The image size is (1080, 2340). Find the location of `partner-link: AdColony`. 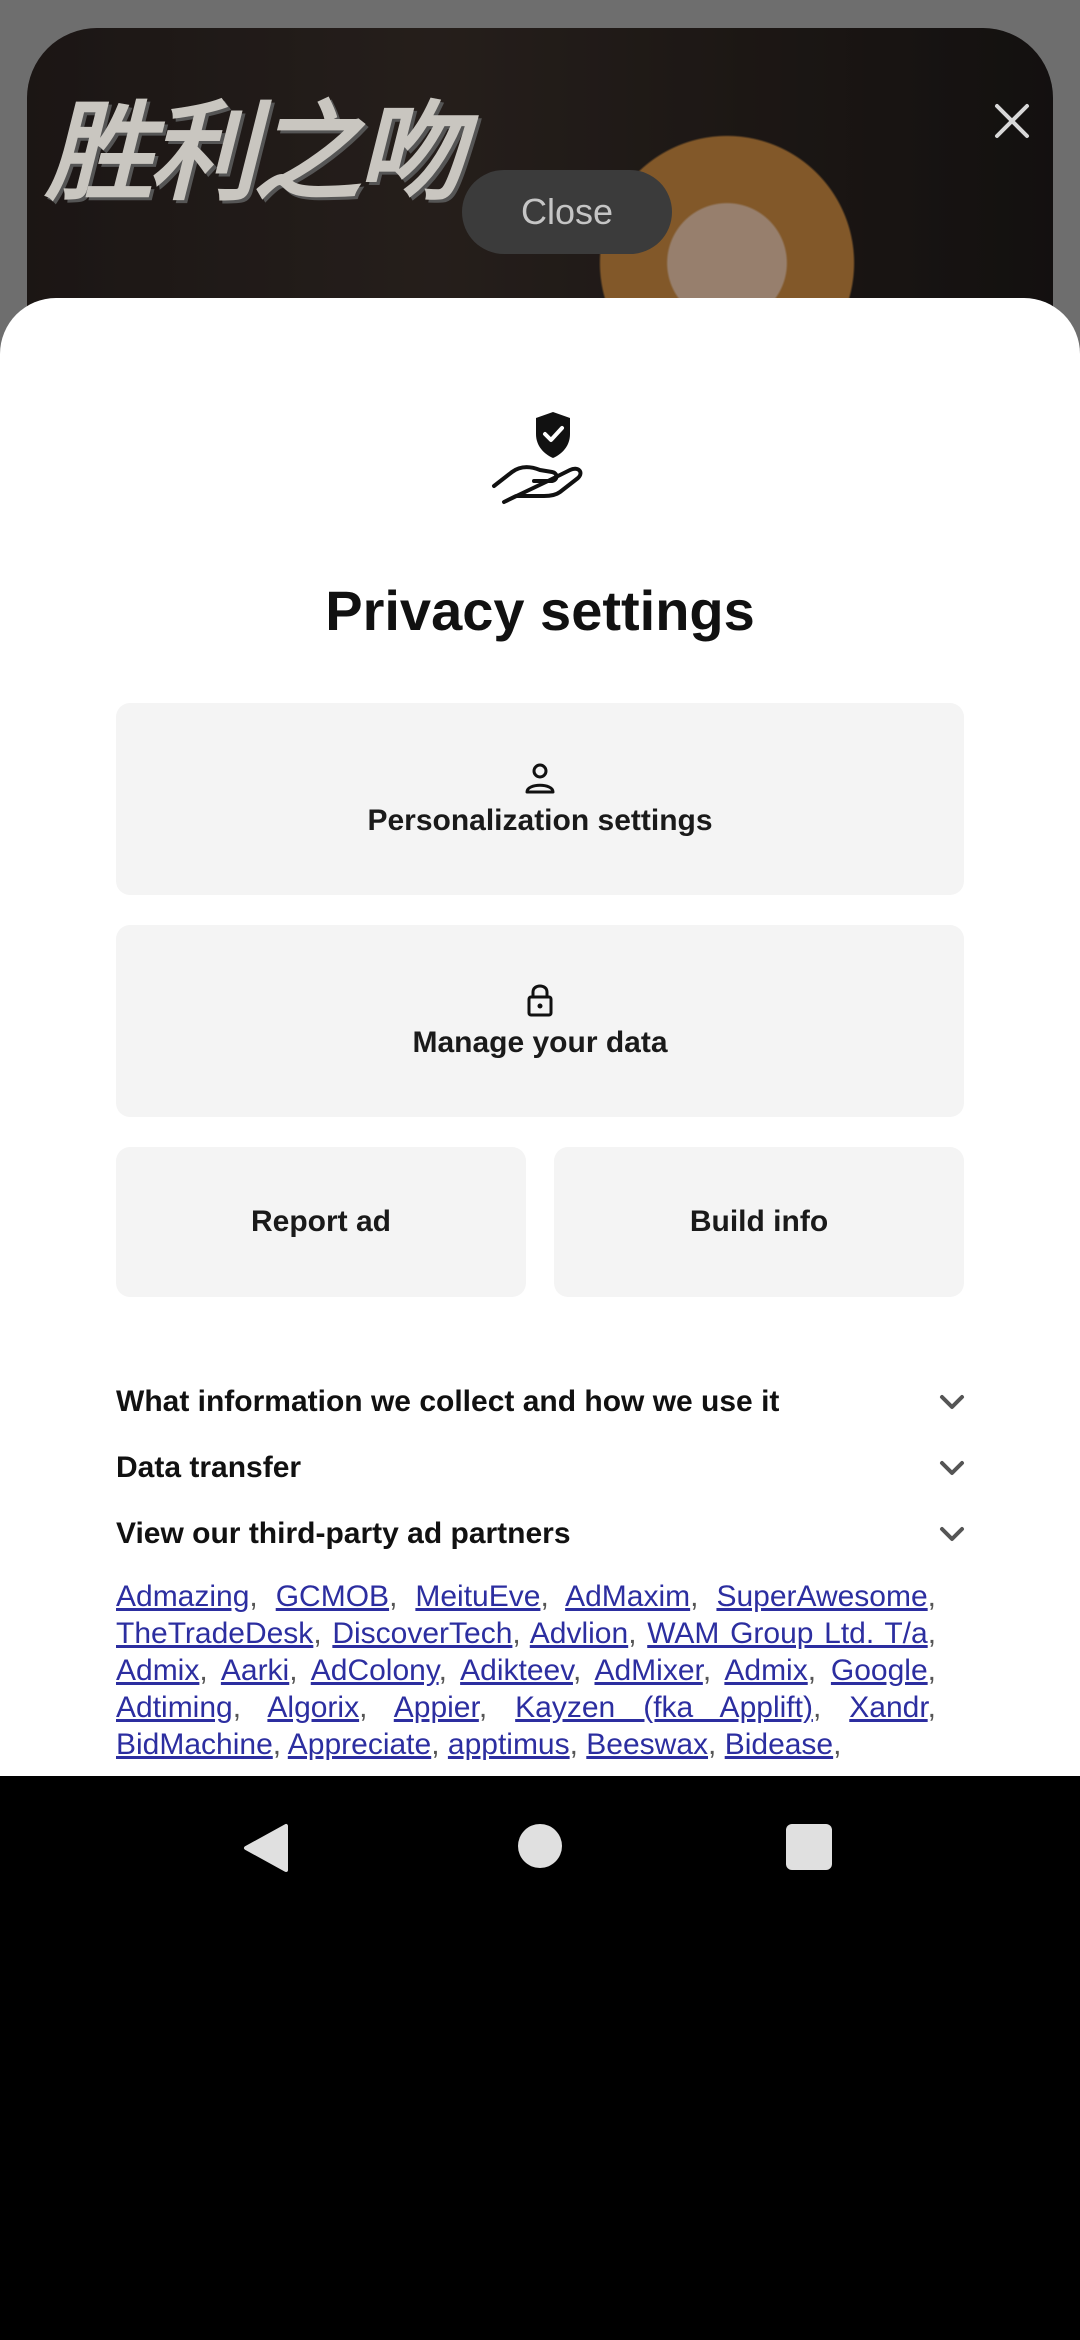

partner-link: AdColony is located at coordinates (375, 1670).